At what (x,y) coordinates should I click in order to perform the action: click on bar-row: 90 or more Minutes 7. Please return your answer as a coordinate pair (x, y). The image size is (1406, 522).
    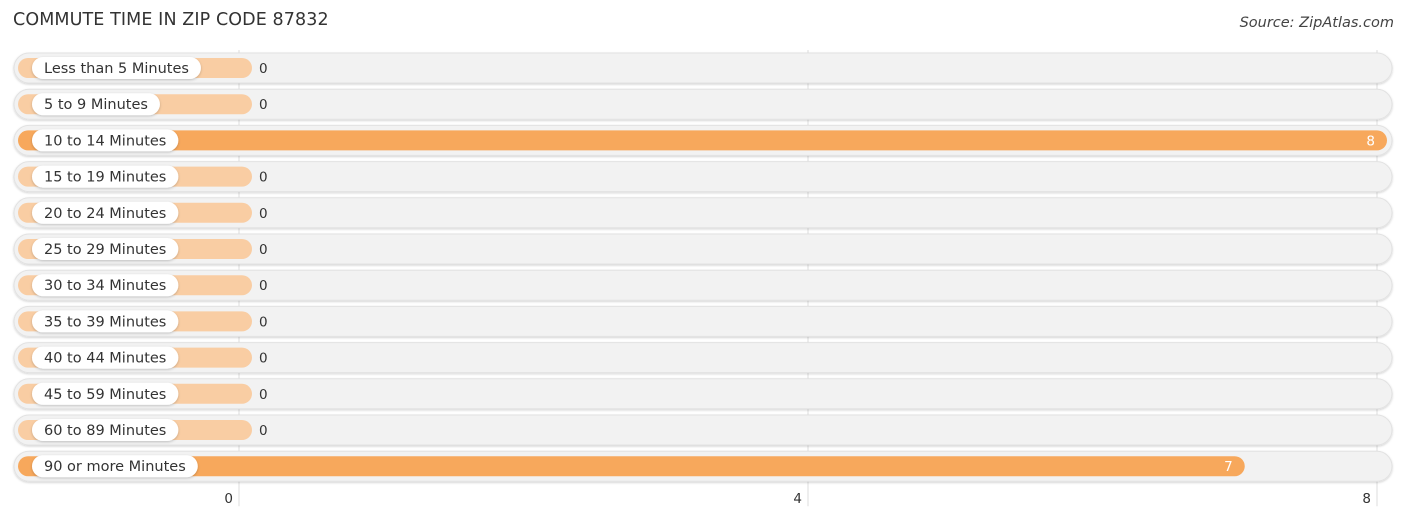
    Looking at the image, I should click on (703, 466).